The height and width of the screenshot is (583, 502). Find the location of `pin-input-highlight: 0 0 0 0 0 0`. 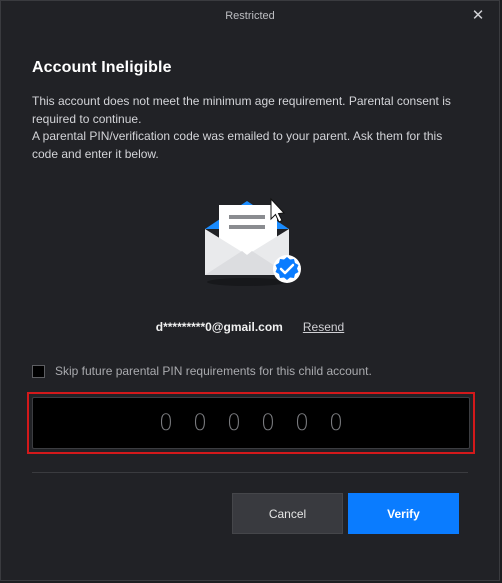

pin-input-highlight: 0 0 0 0 0 0 is located at coordinates (251, 423).